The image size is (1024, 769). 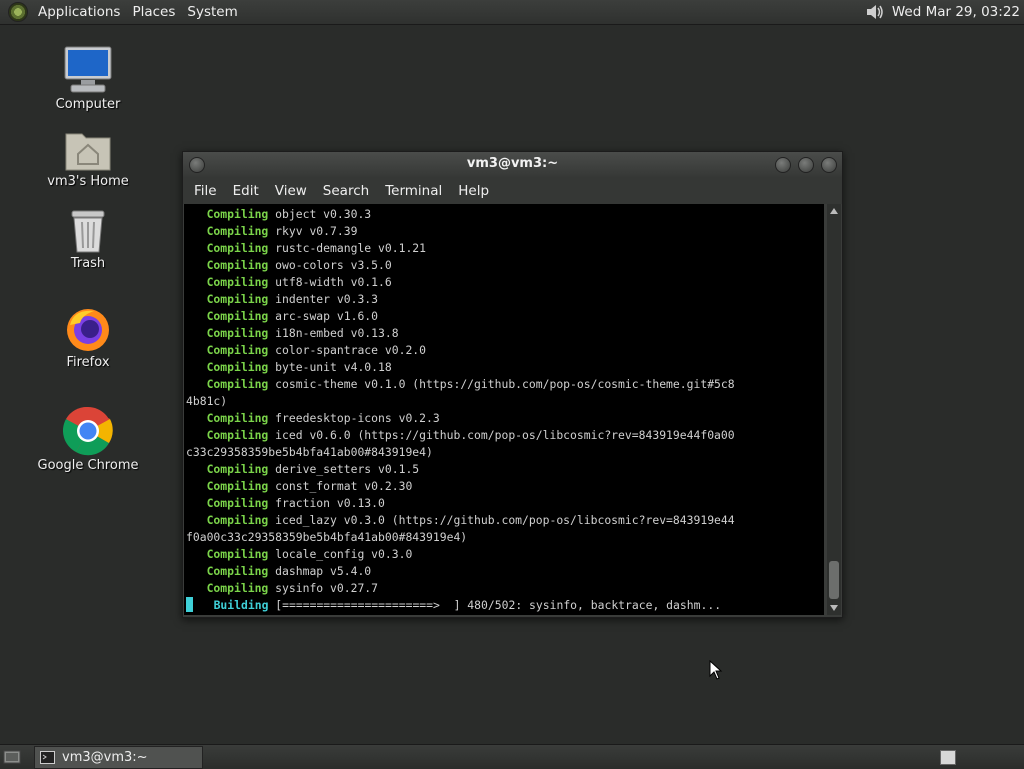 I want to click on distro-logo-icon, so click(x=18, y=12).